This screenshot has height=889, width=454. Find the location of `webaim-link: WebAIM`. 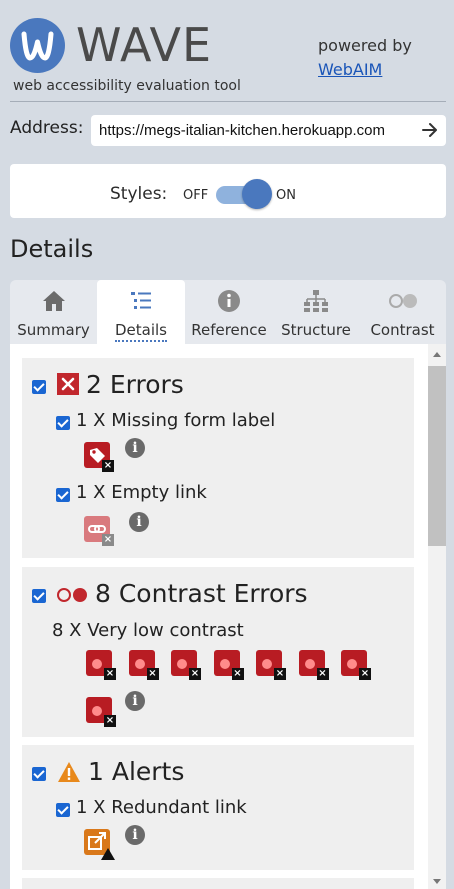

webaim-link: WebAIM is located at coordinates (350, 69).